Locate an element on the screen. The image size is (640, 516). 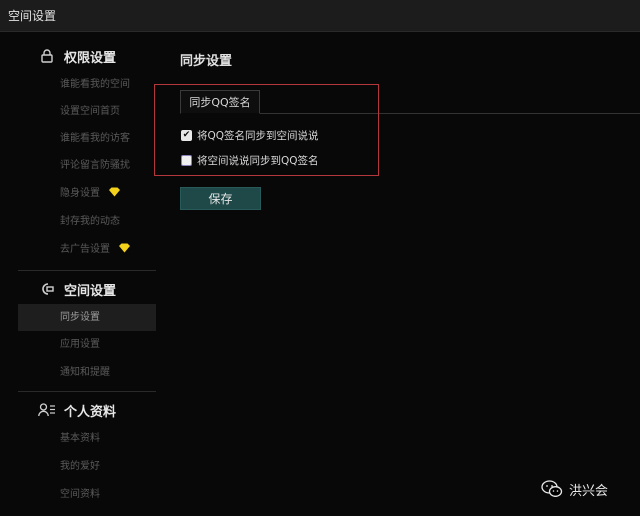
sidebar-item-who-can-view-space: 谁能看我的空间 is located at coordinates (87, 85).